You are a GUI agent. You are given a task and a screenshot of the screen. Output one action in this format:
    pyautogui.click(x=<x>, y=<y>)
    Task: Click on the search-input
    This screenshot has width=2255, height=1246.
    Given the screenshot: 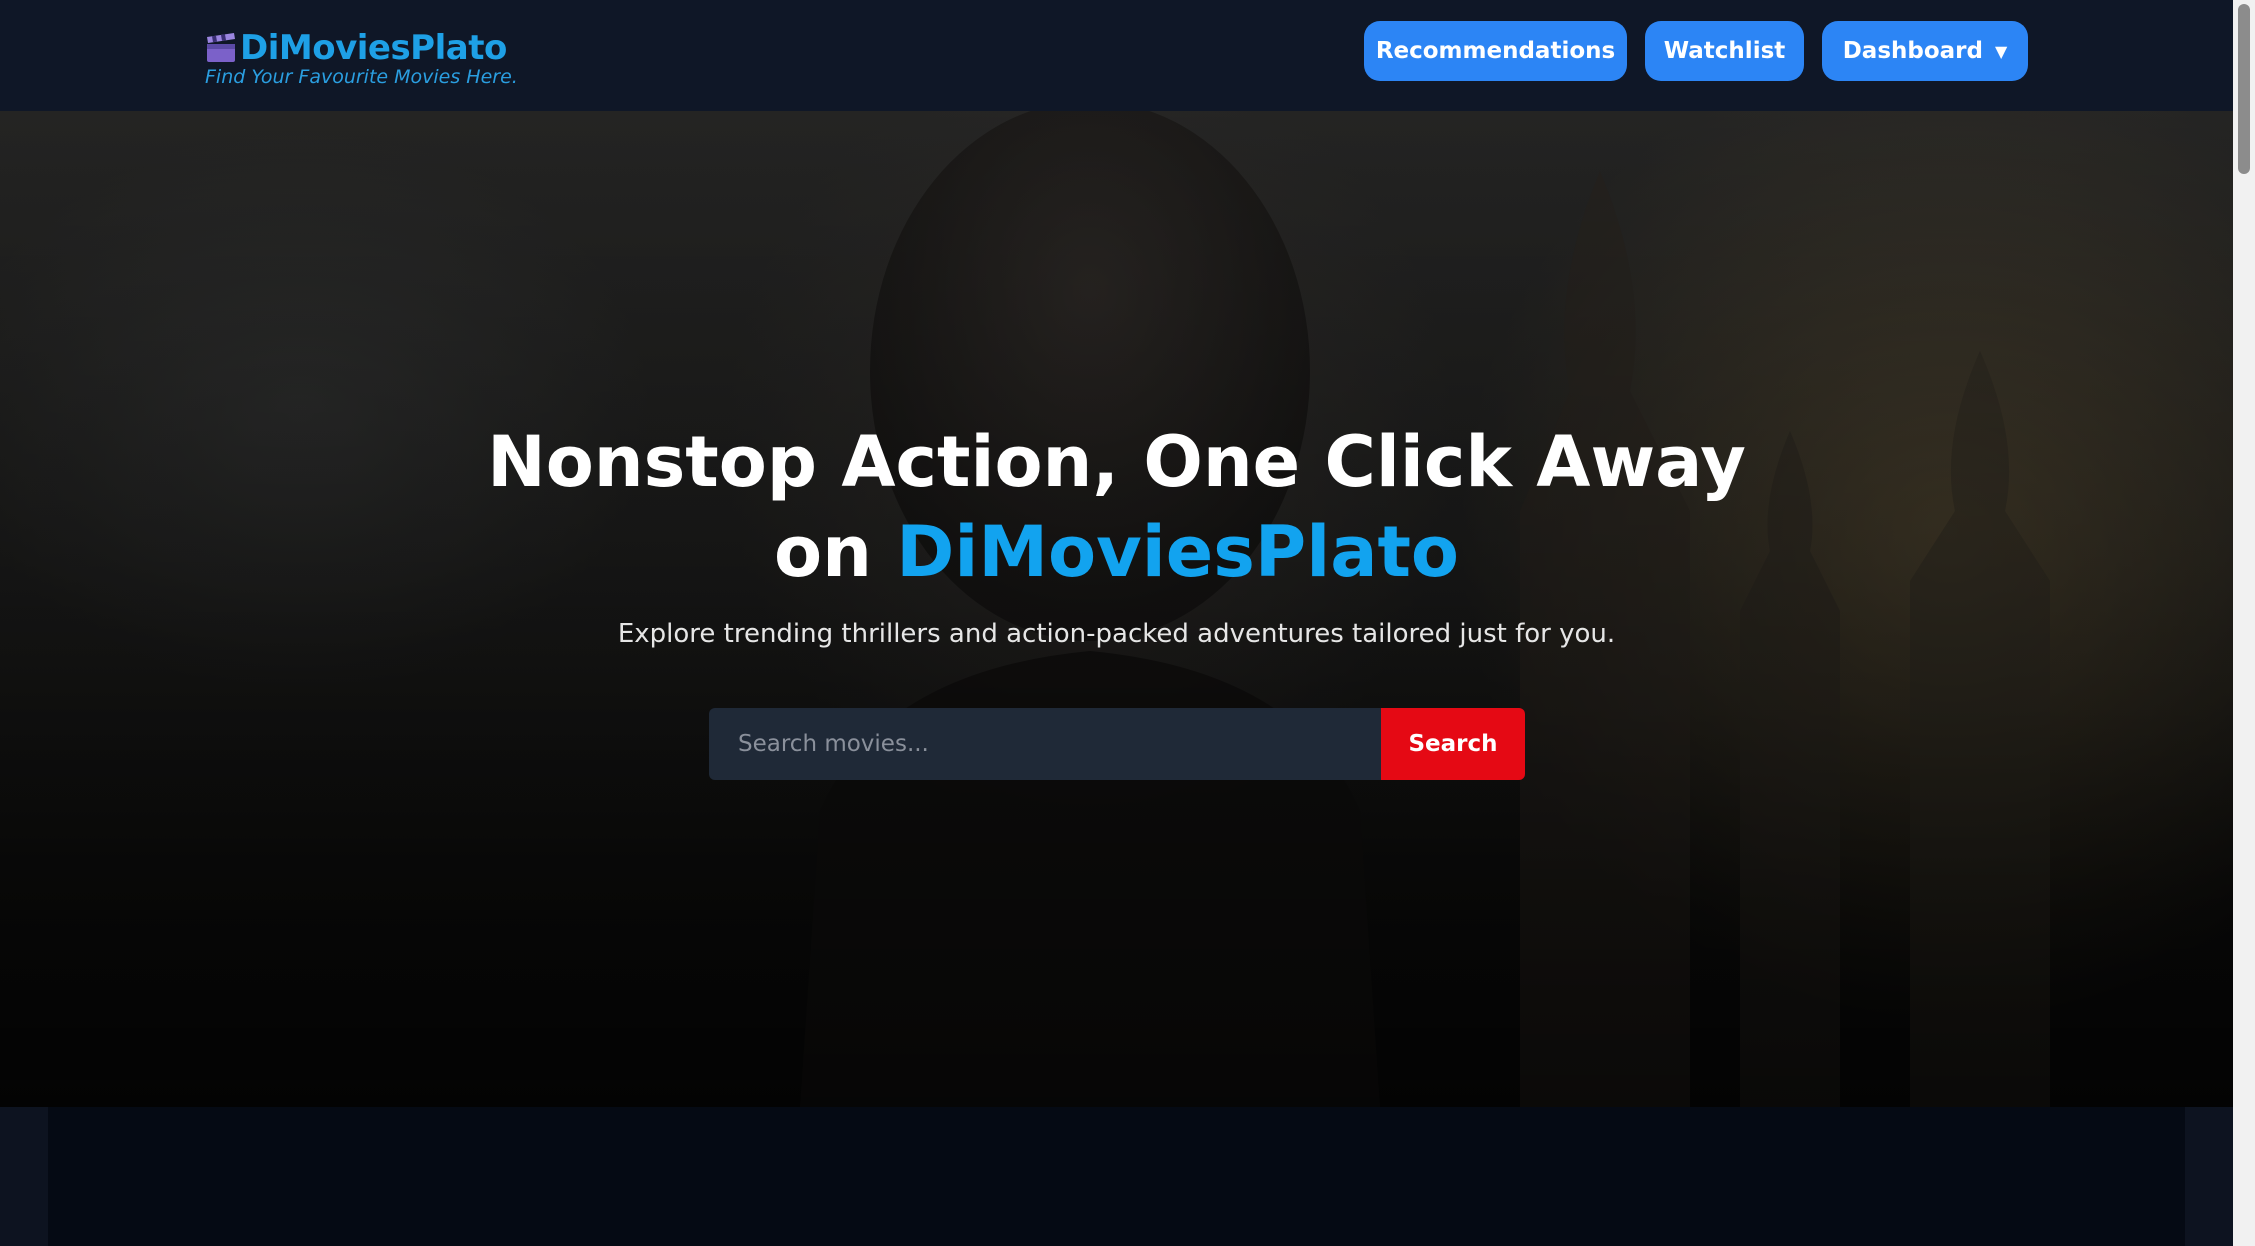 What is the action you would take?
    pyautogui.click(x=1045, y=744)
    